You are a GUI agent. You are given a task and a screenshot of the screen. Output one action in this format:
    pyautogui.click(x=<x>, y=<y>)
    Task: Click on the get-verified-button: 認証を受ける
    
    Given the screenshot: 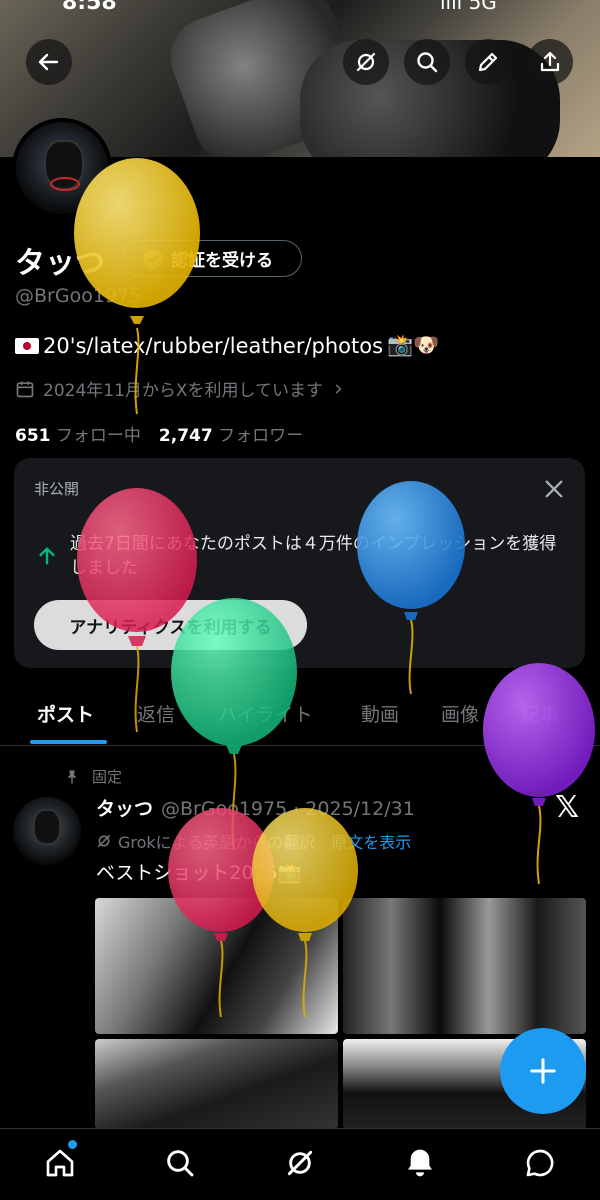 What is the action you would take?
    pyautogui.click(x=212, y=258)
    